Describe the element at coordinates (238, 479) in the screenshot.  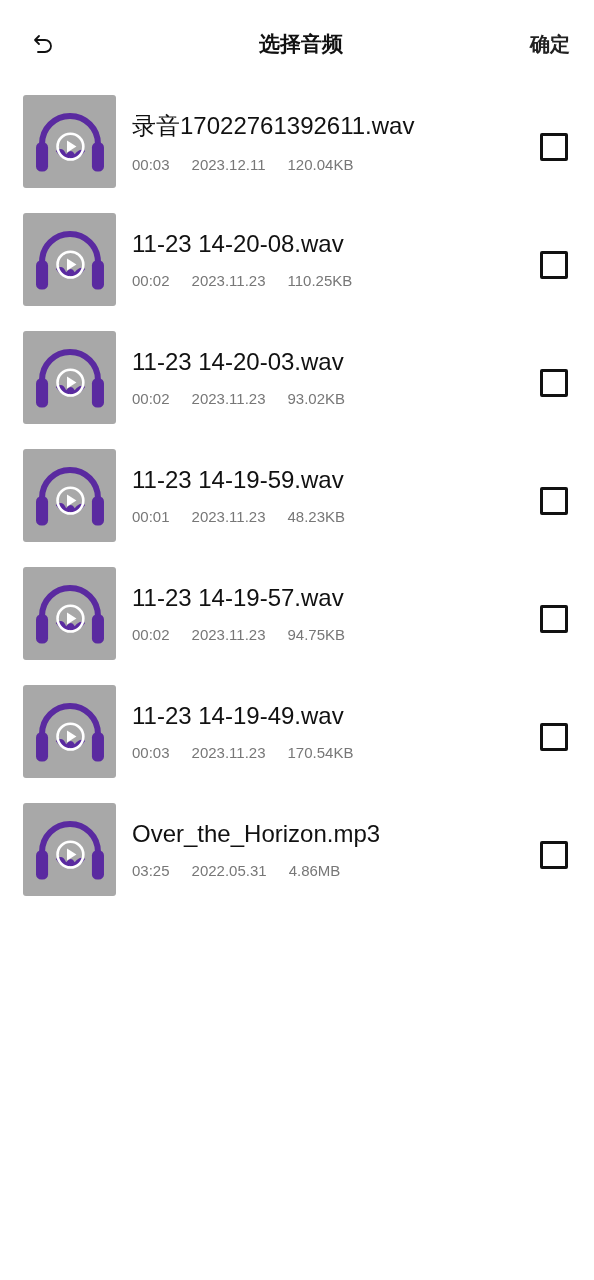
I see `file-name: 11-23 14-19-59.wav` at that location.